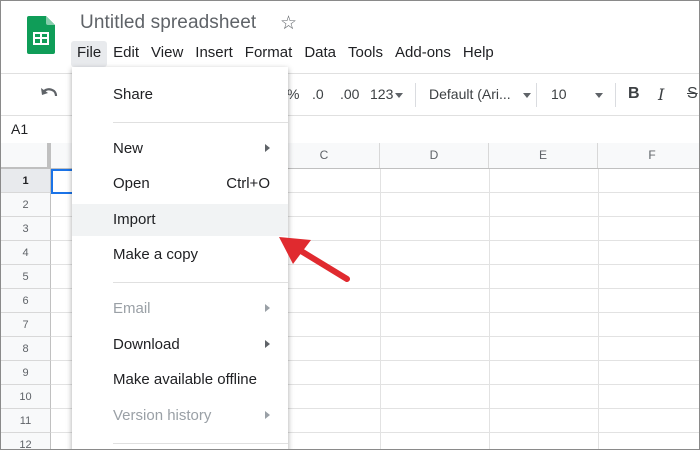  What do you see at coordinates (543, 155) in the screenshot?
I see `column-header-e: E` at bounding box center [543, 155].